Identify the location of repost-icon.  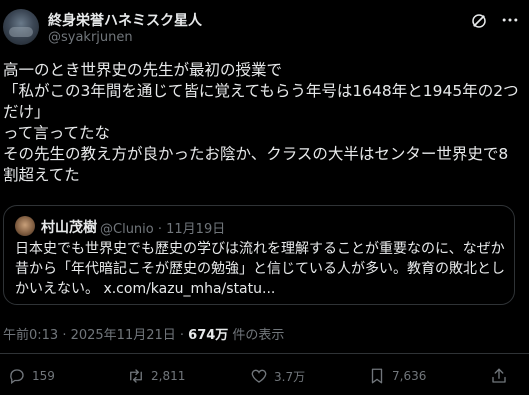
(136, 376).